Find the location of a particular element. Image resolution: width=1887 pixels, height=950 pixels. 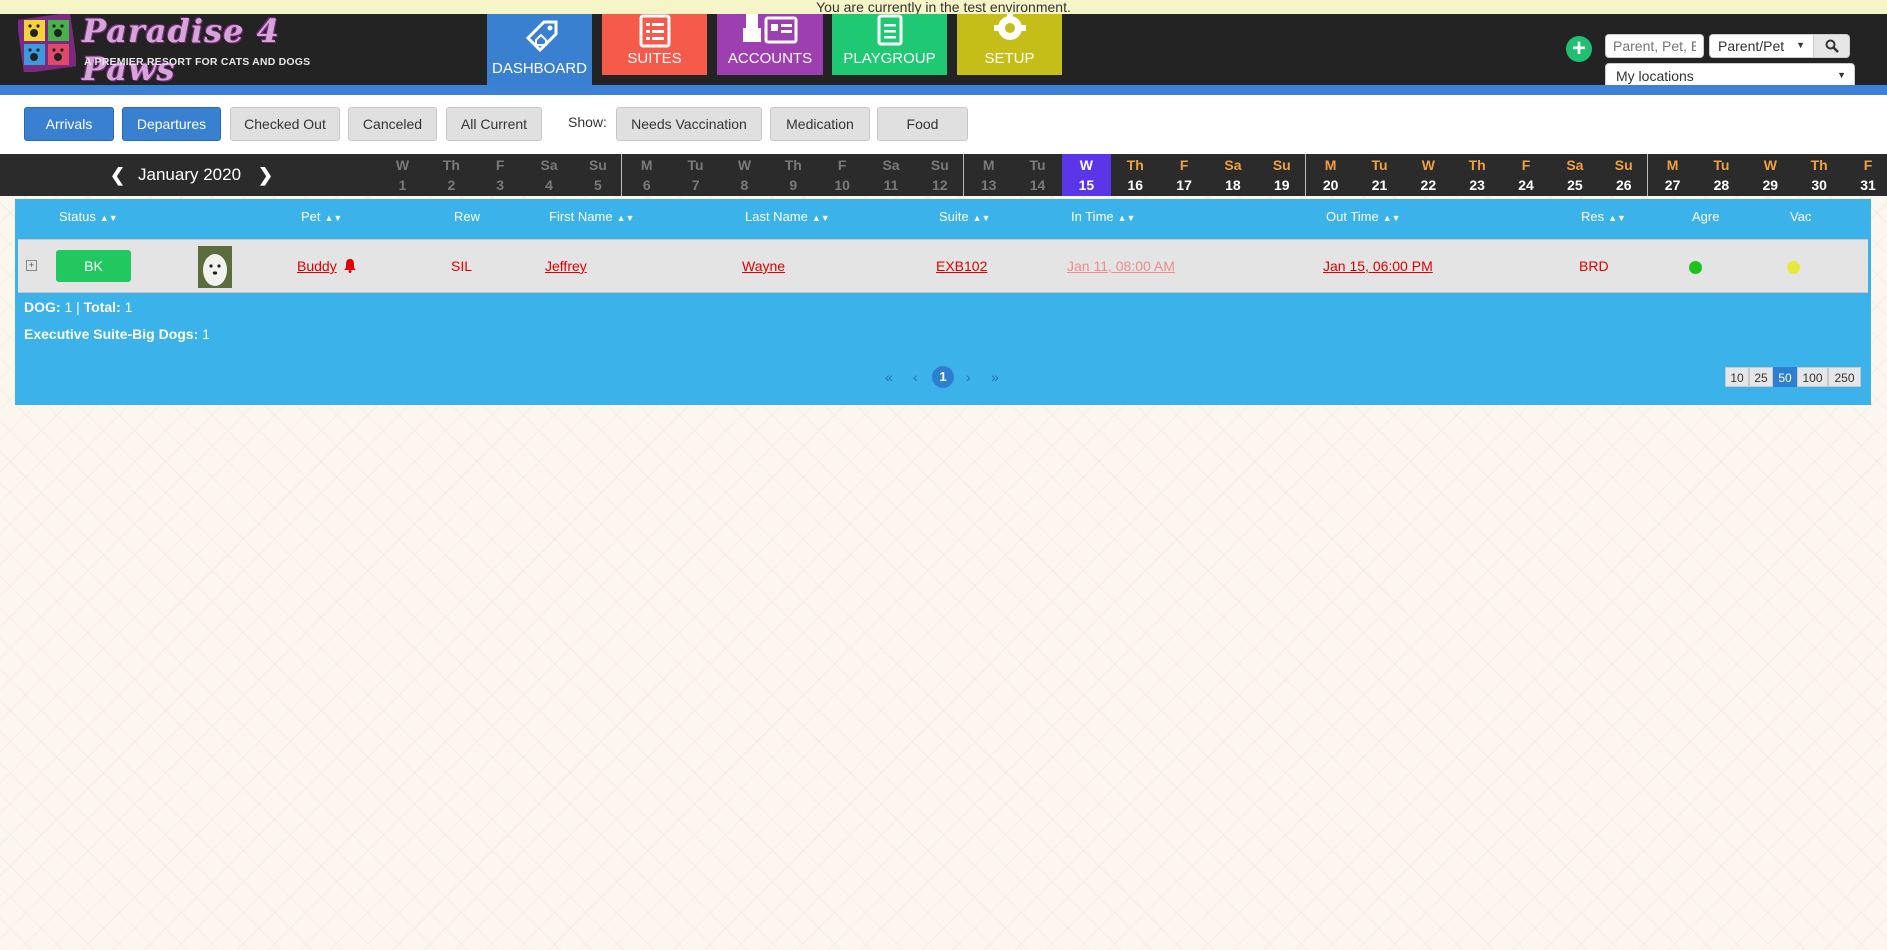

calendar-day-name: F is located at coordinates (1184, 165).